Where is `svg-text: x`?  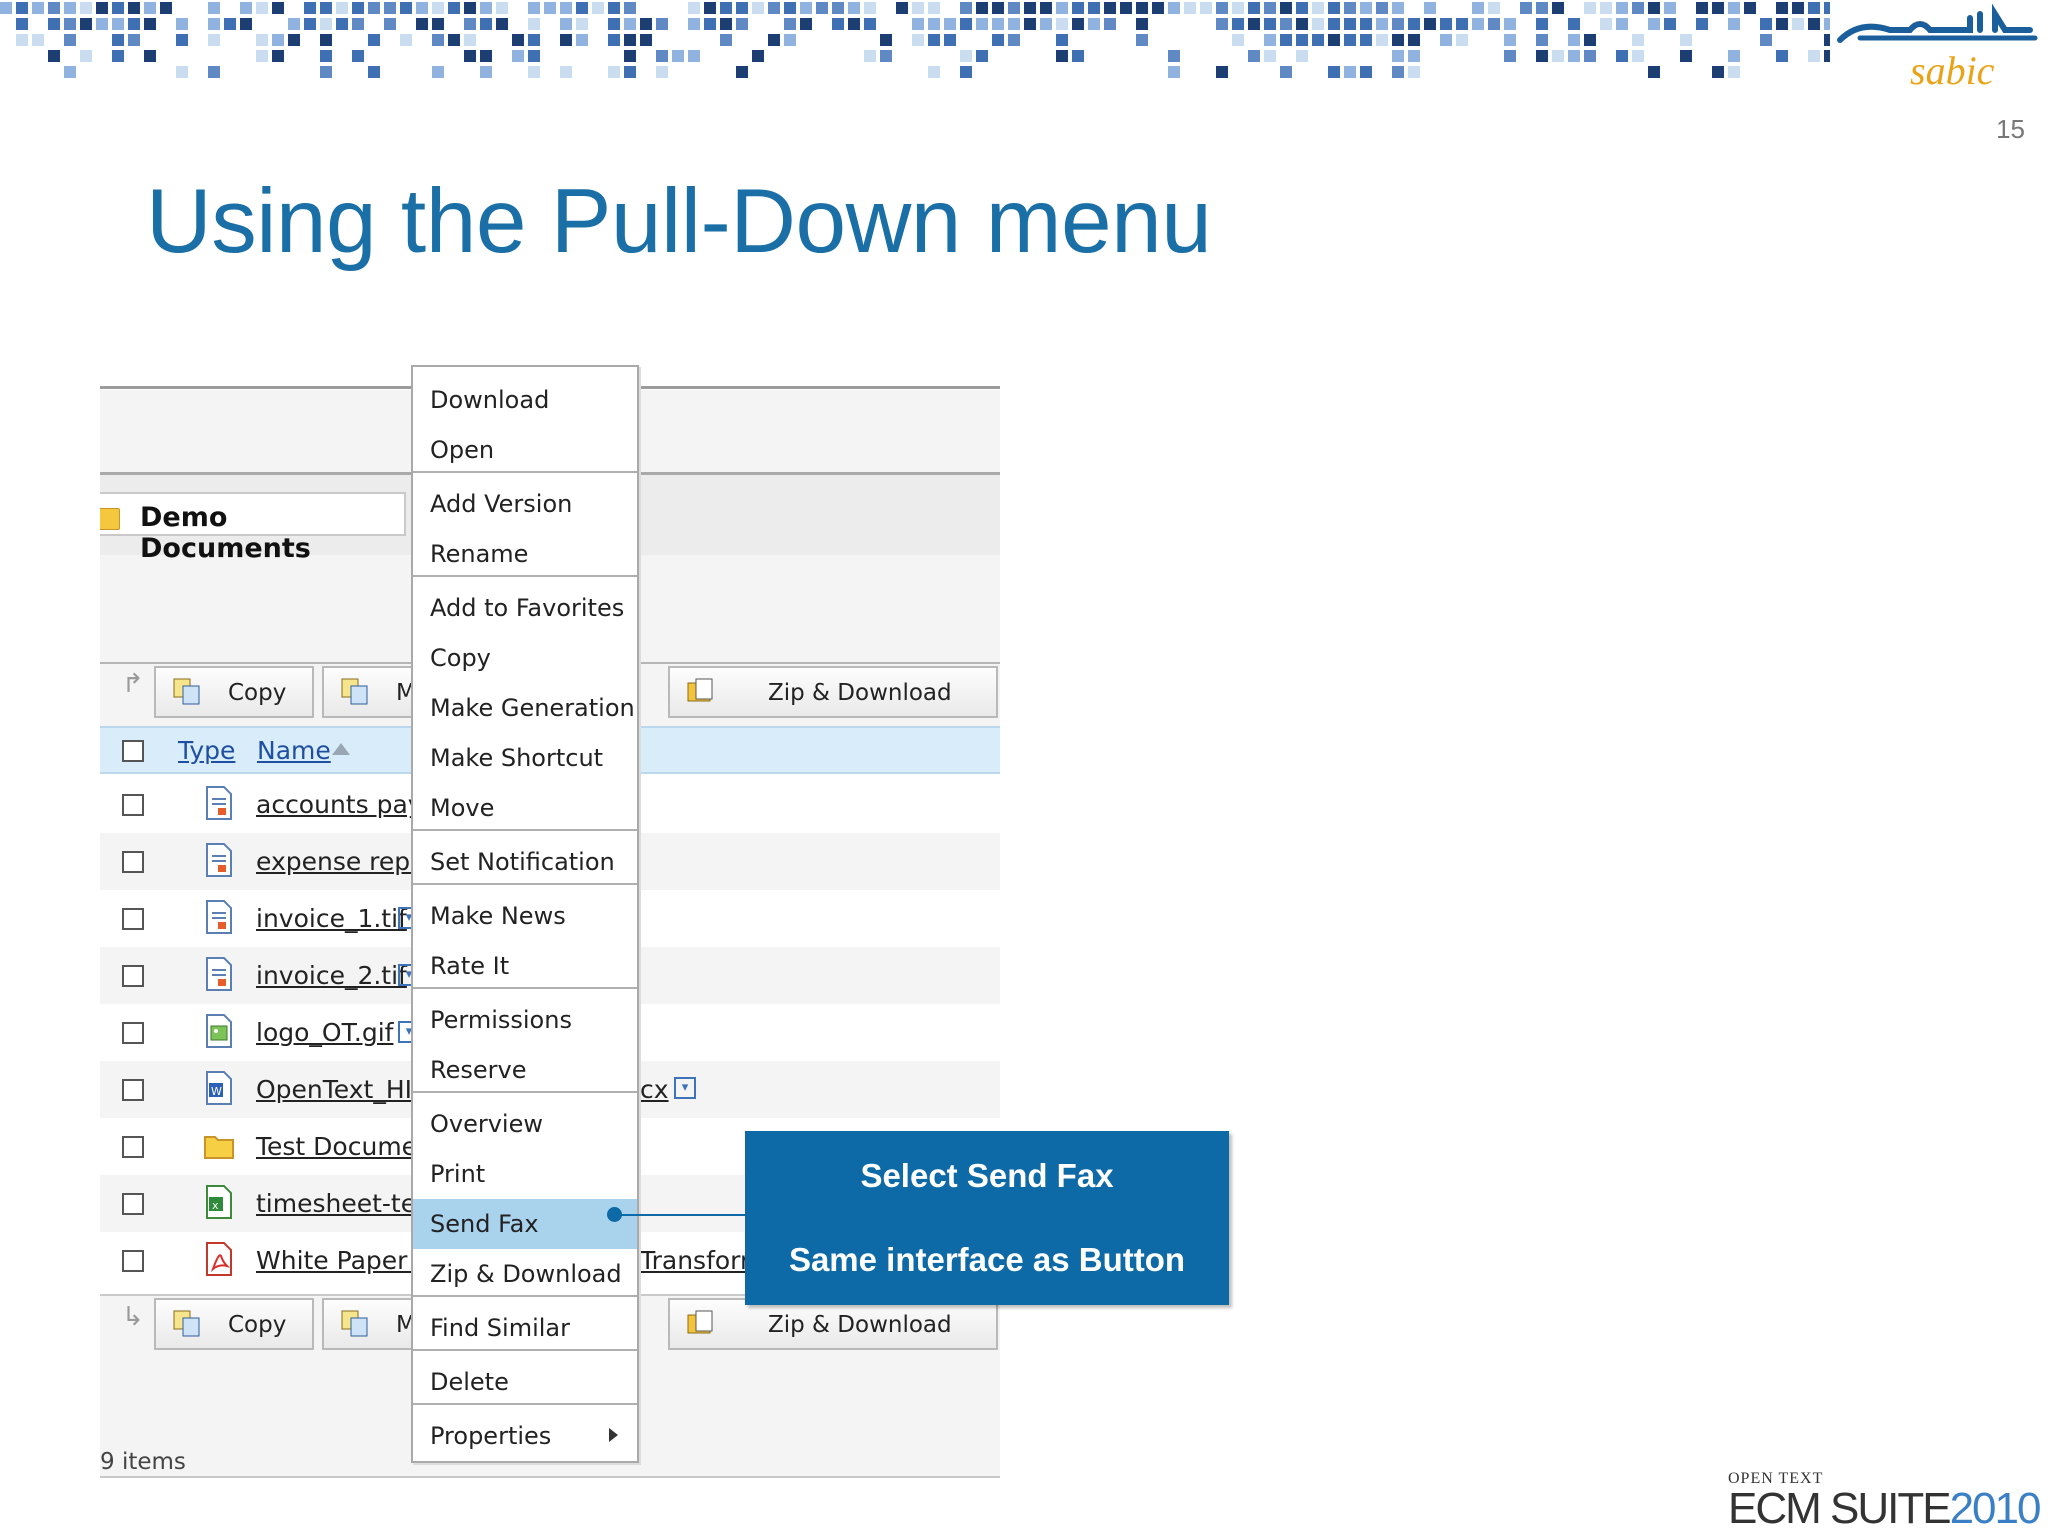
svg-text: x is located at coordinates (215, 1205).